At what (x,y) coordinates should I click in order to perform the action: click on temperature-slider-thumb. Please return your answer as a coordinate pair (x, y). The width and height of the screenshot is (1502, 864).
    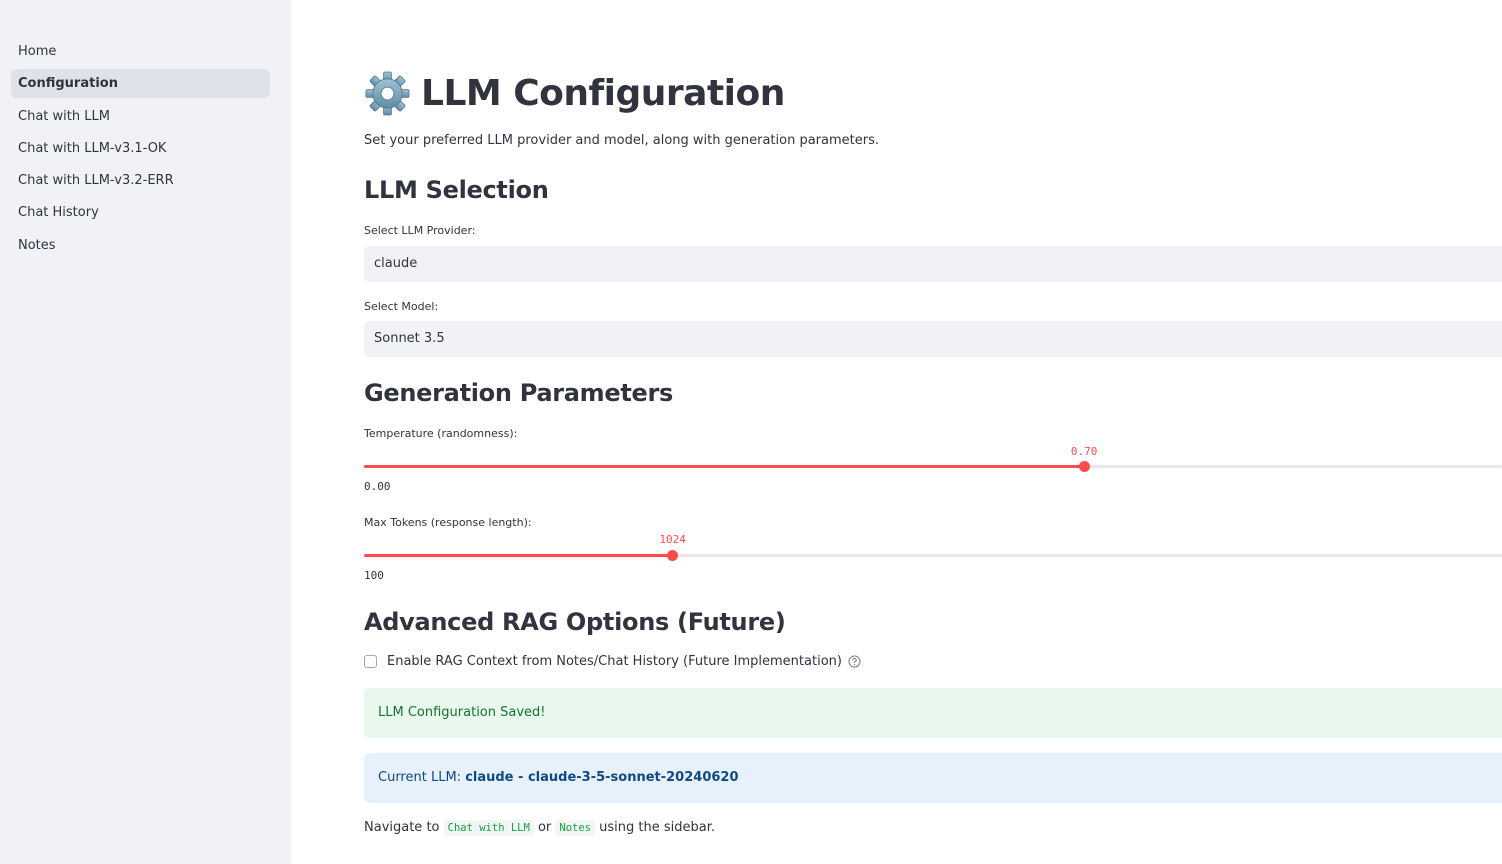
    Looking at the image, I should click on (1084, 466).